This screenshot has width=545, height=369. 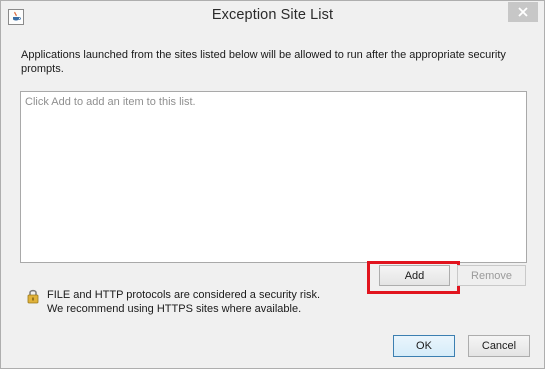 I want to click on window-title: Exception Site List, so click(x=272, y=15).